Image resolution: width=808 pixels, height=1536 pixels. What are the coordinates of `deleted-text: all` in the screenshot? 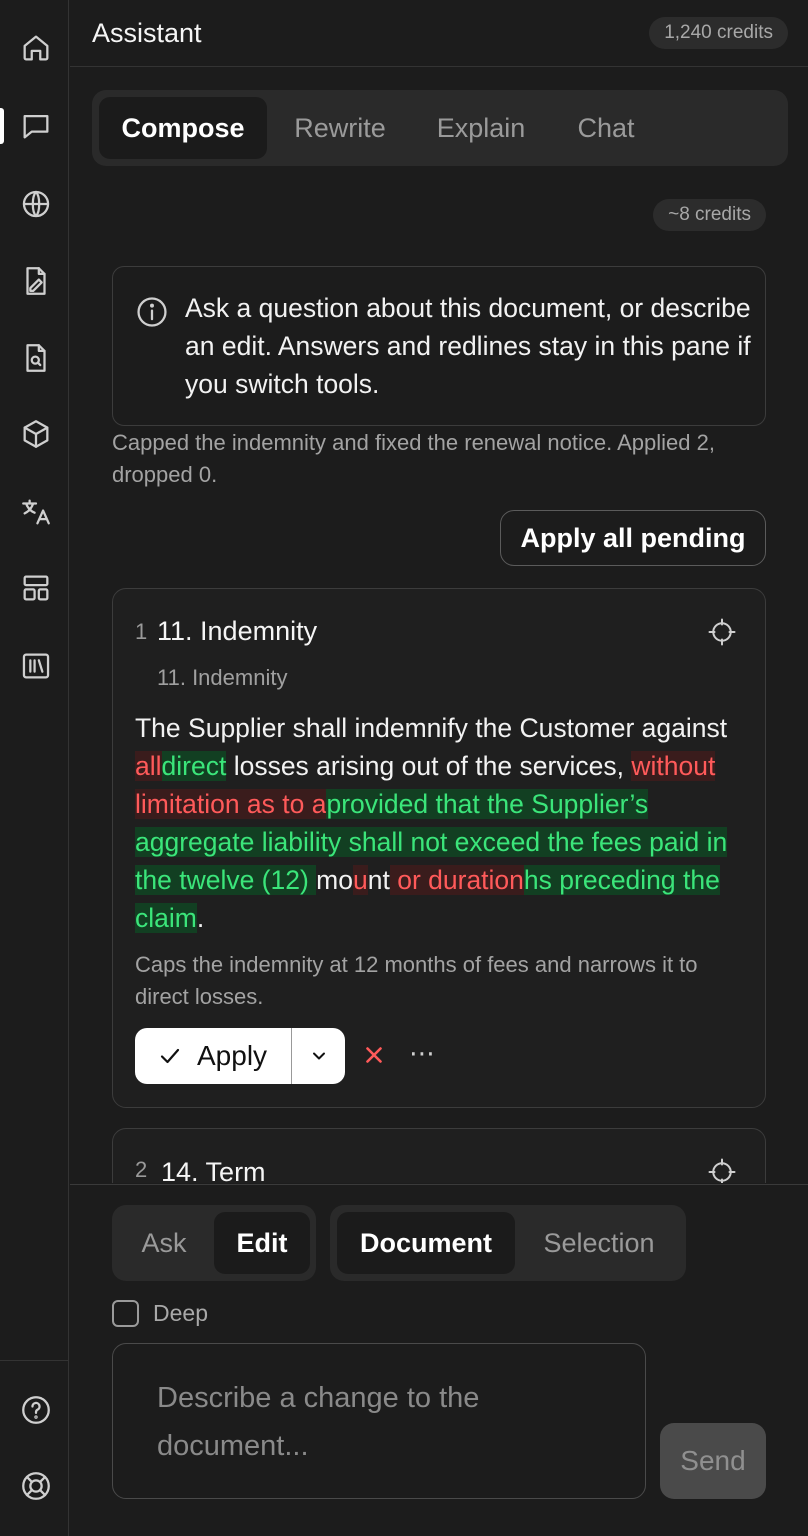 It's located at (148, 766).